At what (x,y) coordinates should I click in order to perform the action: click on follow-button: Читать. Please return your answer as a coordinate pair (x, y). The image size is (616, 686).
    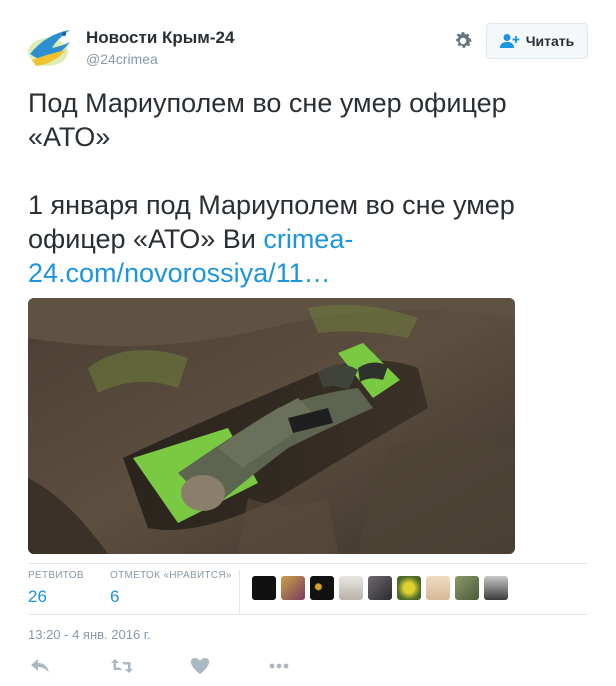
    Looking at the image, I should click on (537, 41).